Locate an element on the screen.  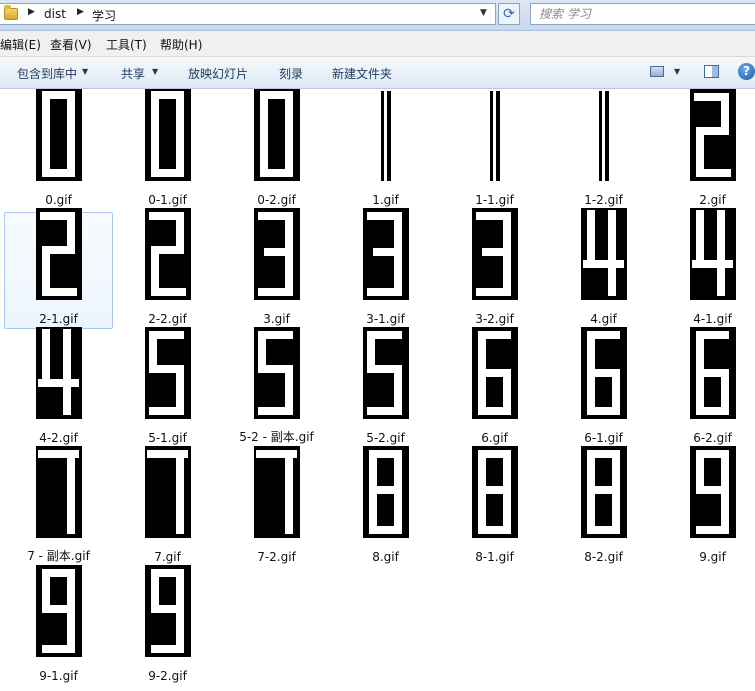
address-bar-row: ▶ dist ▶ 学习 ▼ ⟳ 搜索 学习 is located at coordinates (377, 15).